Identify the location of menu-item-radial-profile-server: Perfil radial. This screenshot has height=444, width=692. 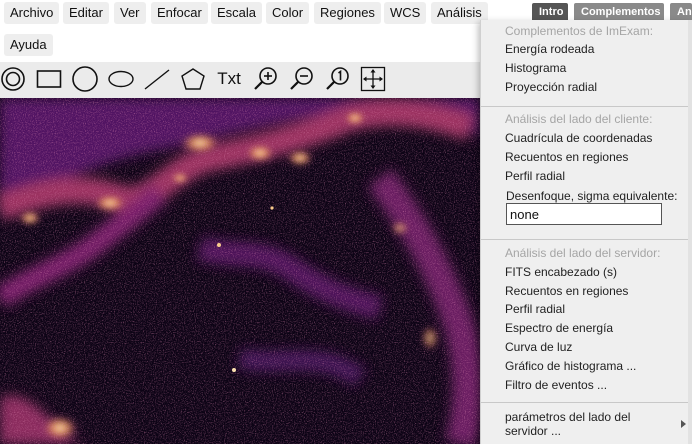
(535, 309).